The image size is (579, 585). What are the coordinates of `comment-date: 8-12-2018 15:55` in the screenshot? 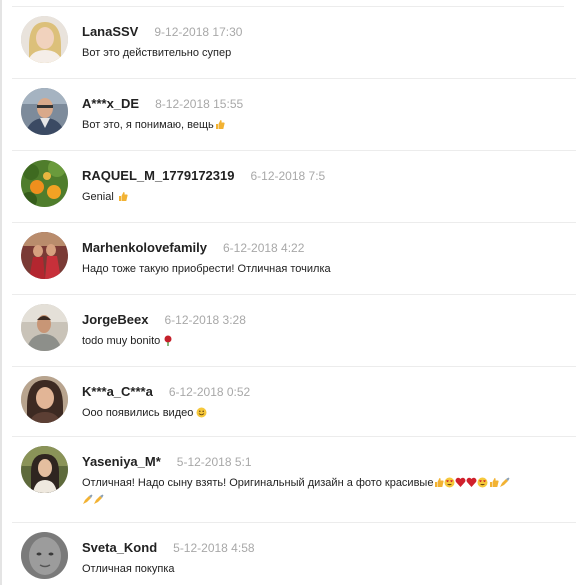 It's located at (199, 104).